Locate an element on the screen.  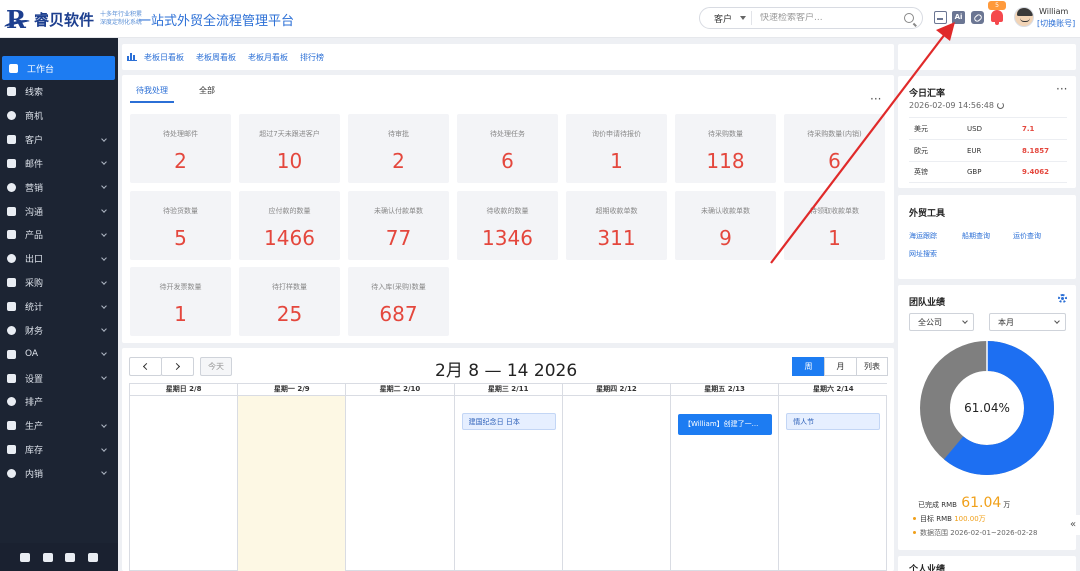
app-title: 一站式外贸全流程管理平台 is located at coordinates (216, 21).